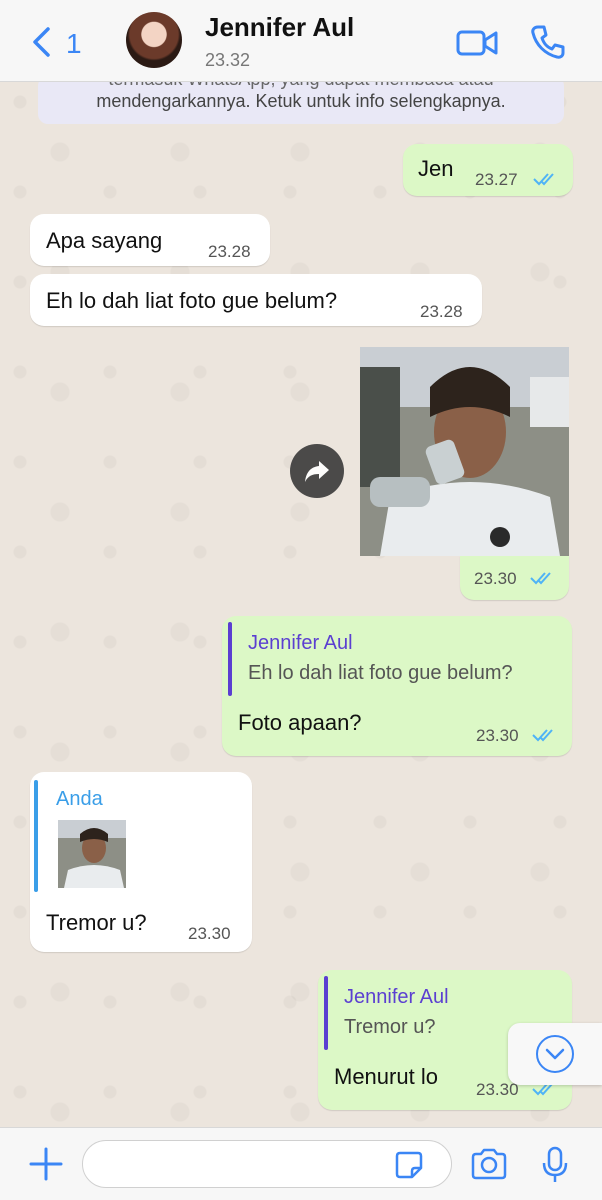 The width and height of the screenshot is (602, 1200). Describe the element at coordinates (192, 300) in the screenshot. I see `message-text: Eh lo dah liat foto gue belum?` at that location.